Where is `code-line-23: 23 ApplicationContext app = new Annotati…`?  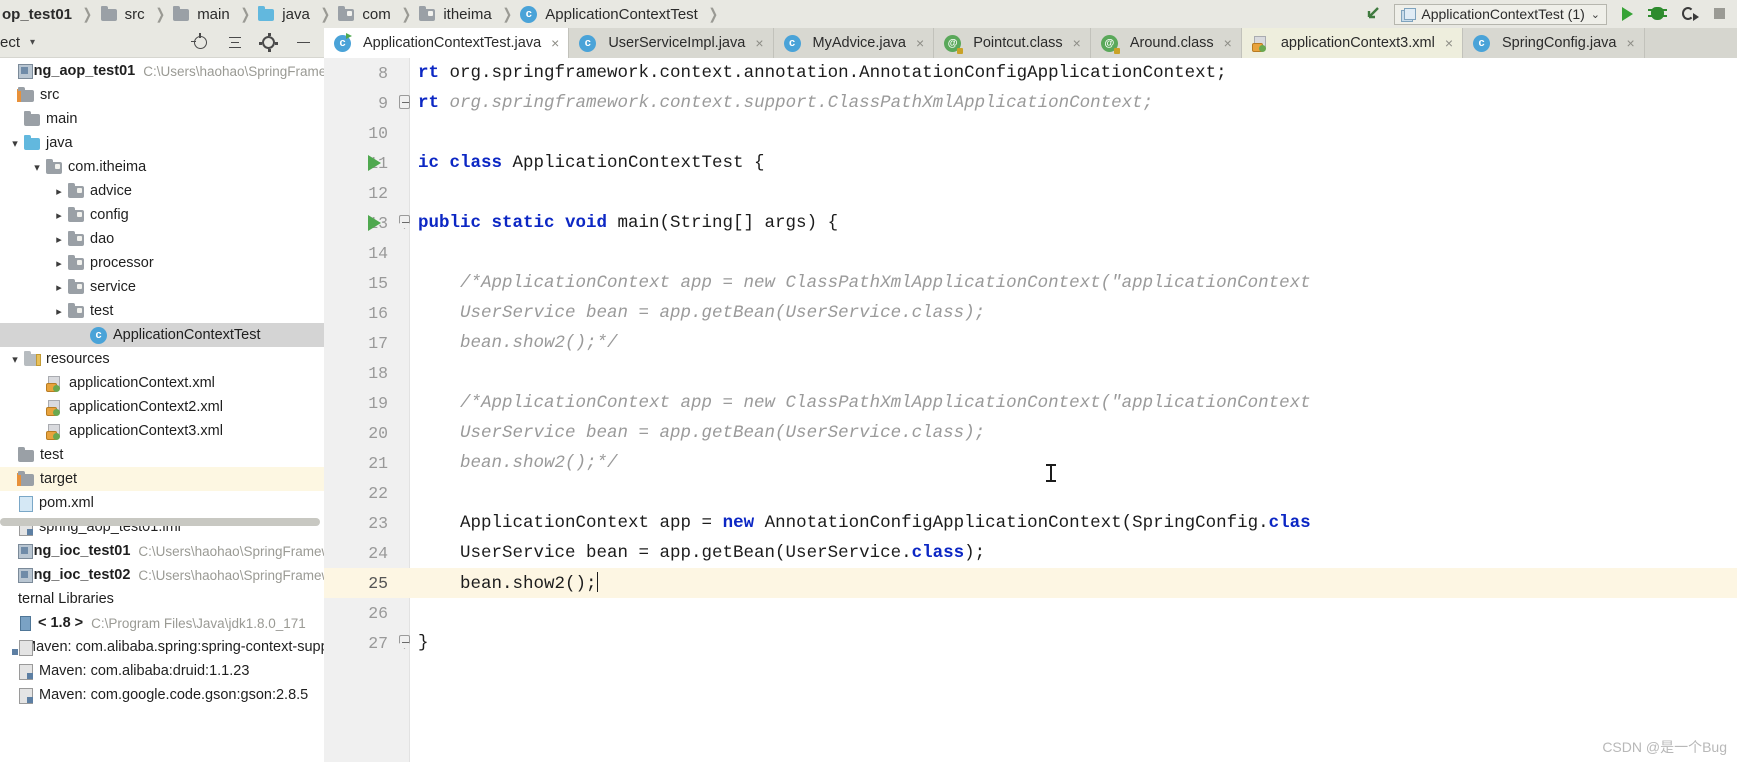 code-line-23: 23 ApplicationContext app = new Annotati… is located at coordinates (1030, 523).